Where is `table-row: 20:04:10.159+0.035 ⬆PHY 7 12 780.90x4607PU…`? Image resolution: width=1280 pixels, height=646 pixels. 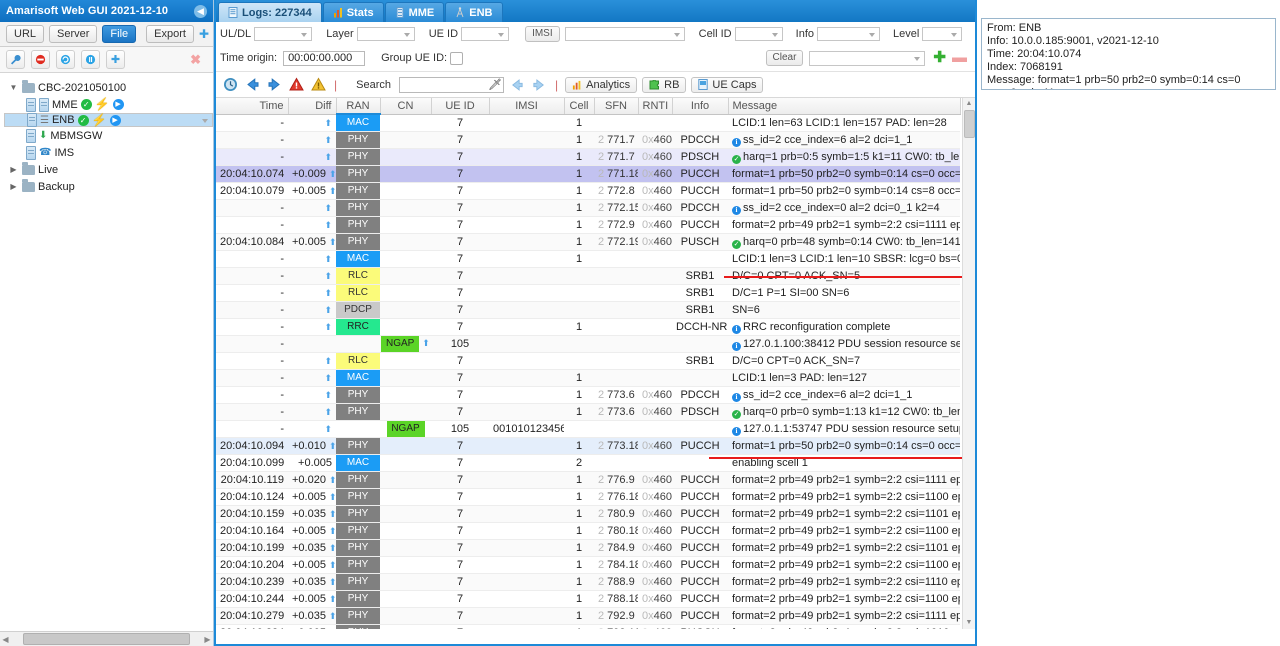
table-row: 20:04:10.159+0.035 ⬆PHY 7 12 780.90x4607PU… is located at coordinates (588, 514).